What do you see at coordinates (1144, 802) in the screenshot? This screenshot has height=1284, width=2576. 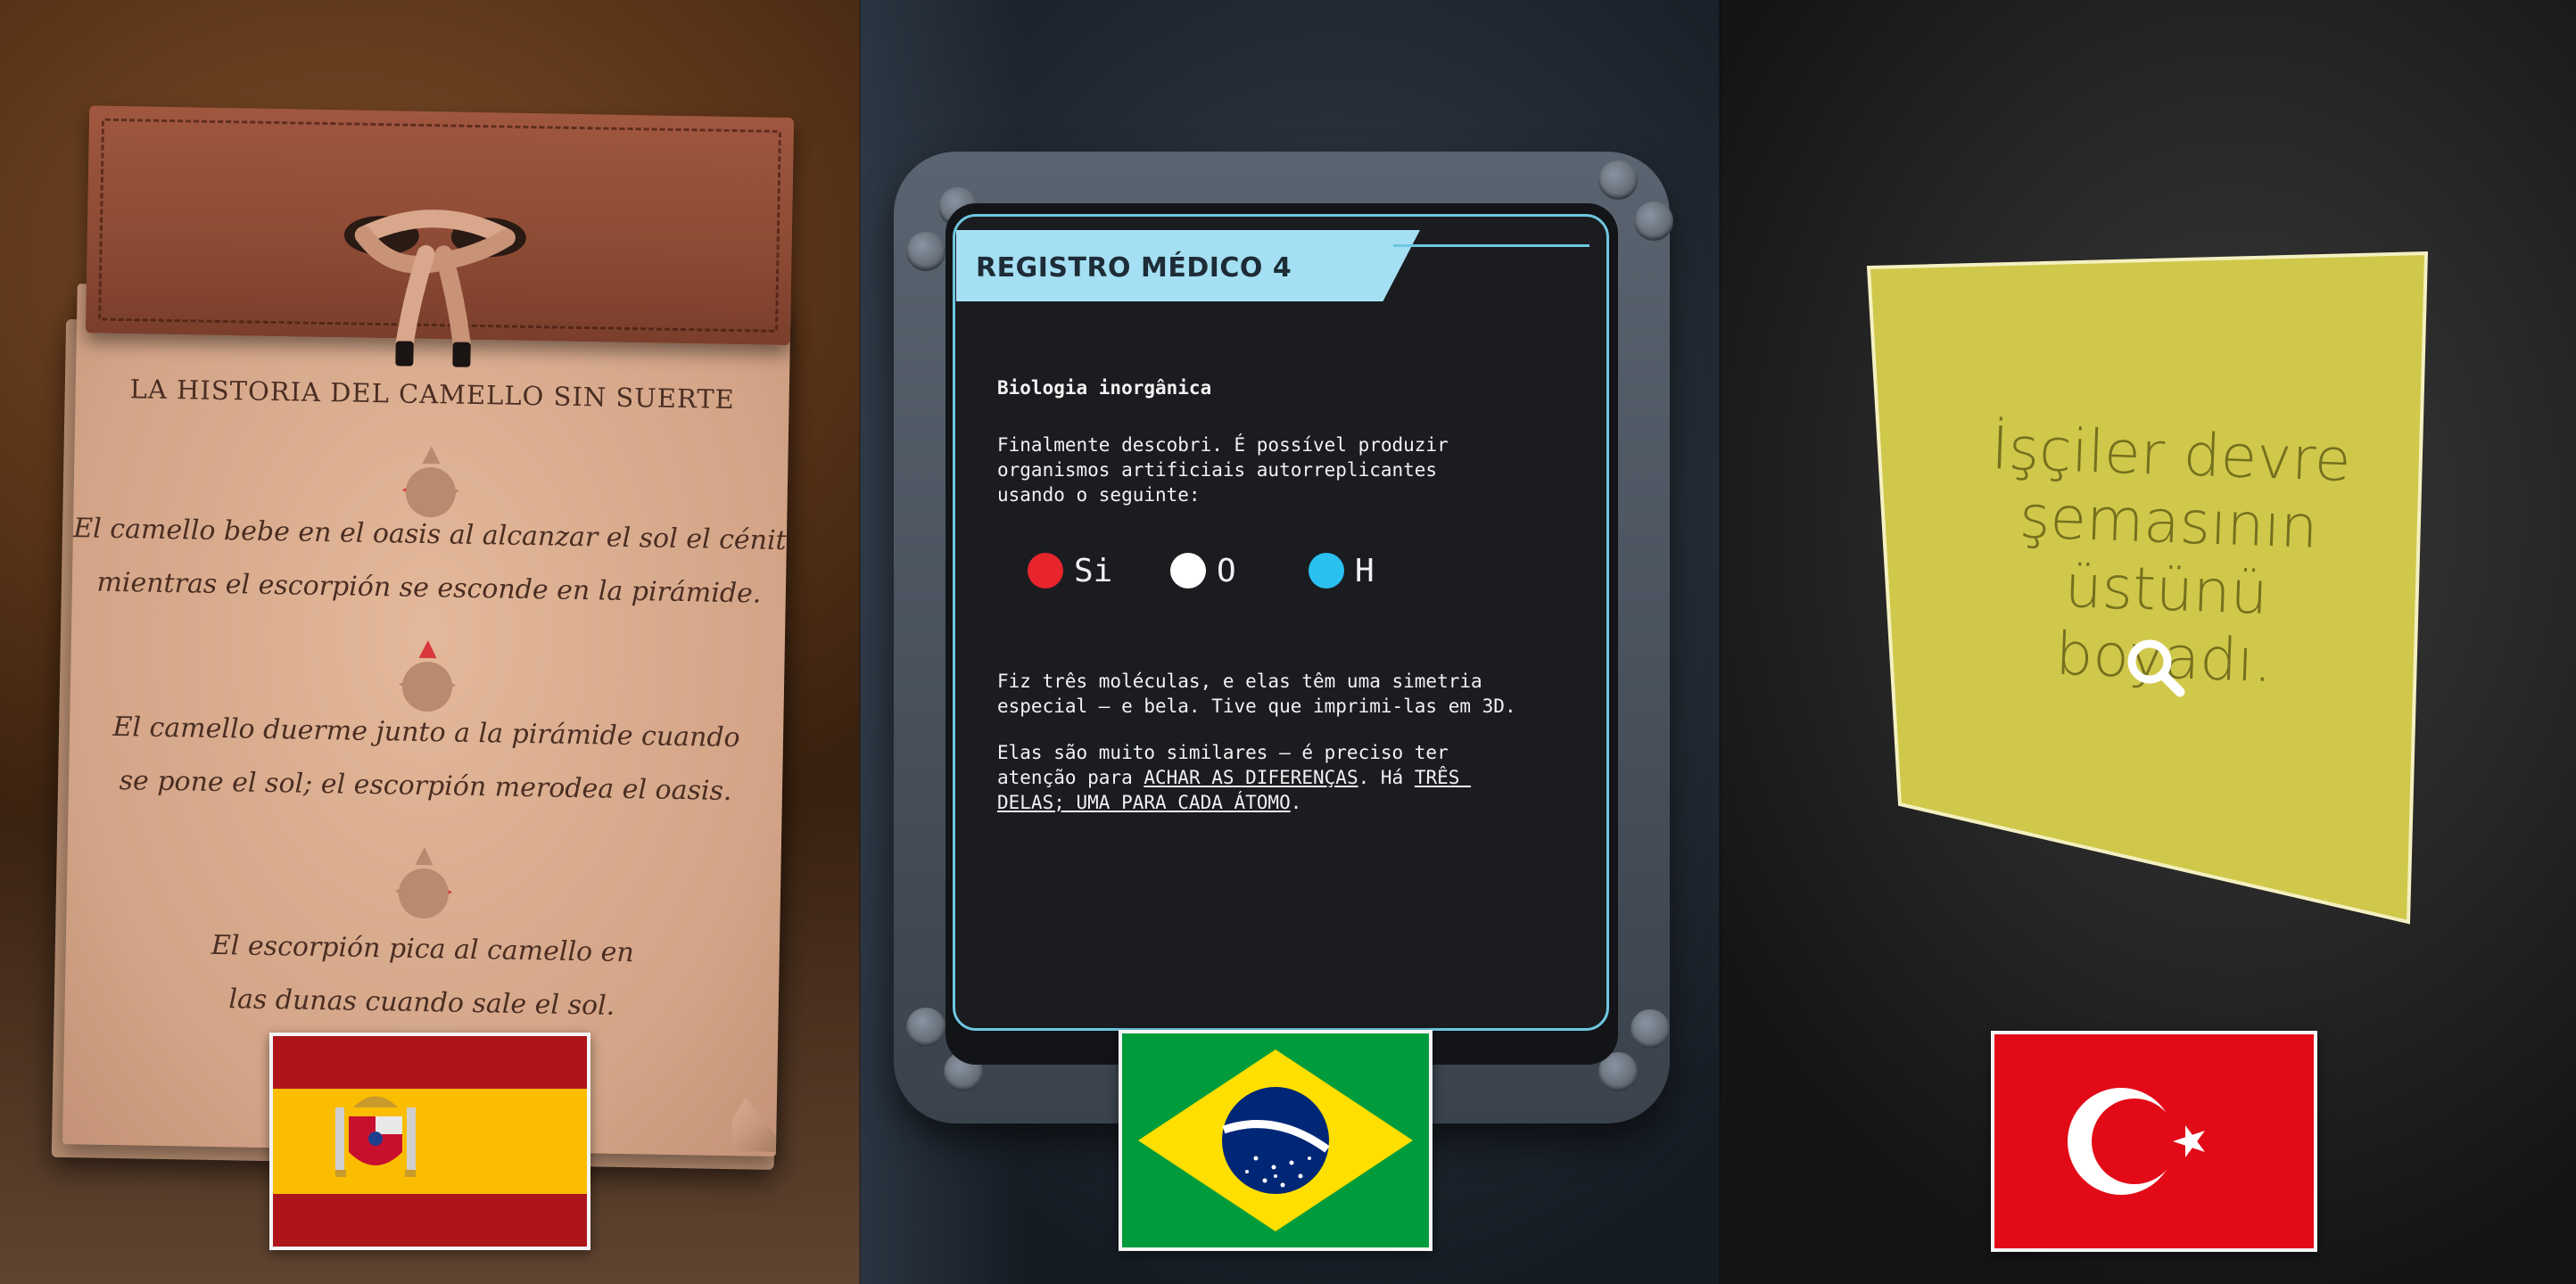 I see `one-per-atom-link: DELAS; UMA PARA CADA ÁTOMO` at bounding box center [1144, 802].